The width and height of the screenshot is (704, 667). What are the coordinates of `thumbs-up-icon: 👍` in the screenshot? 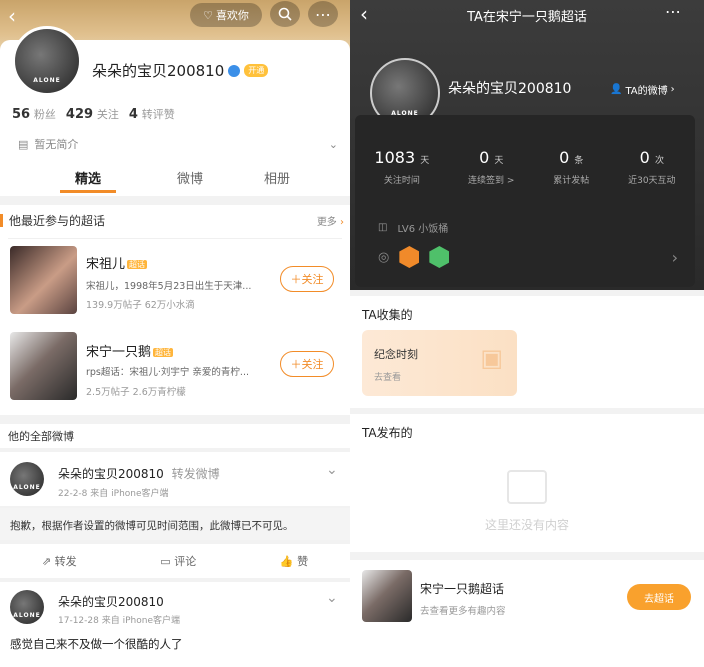 It's located at (286, 561).